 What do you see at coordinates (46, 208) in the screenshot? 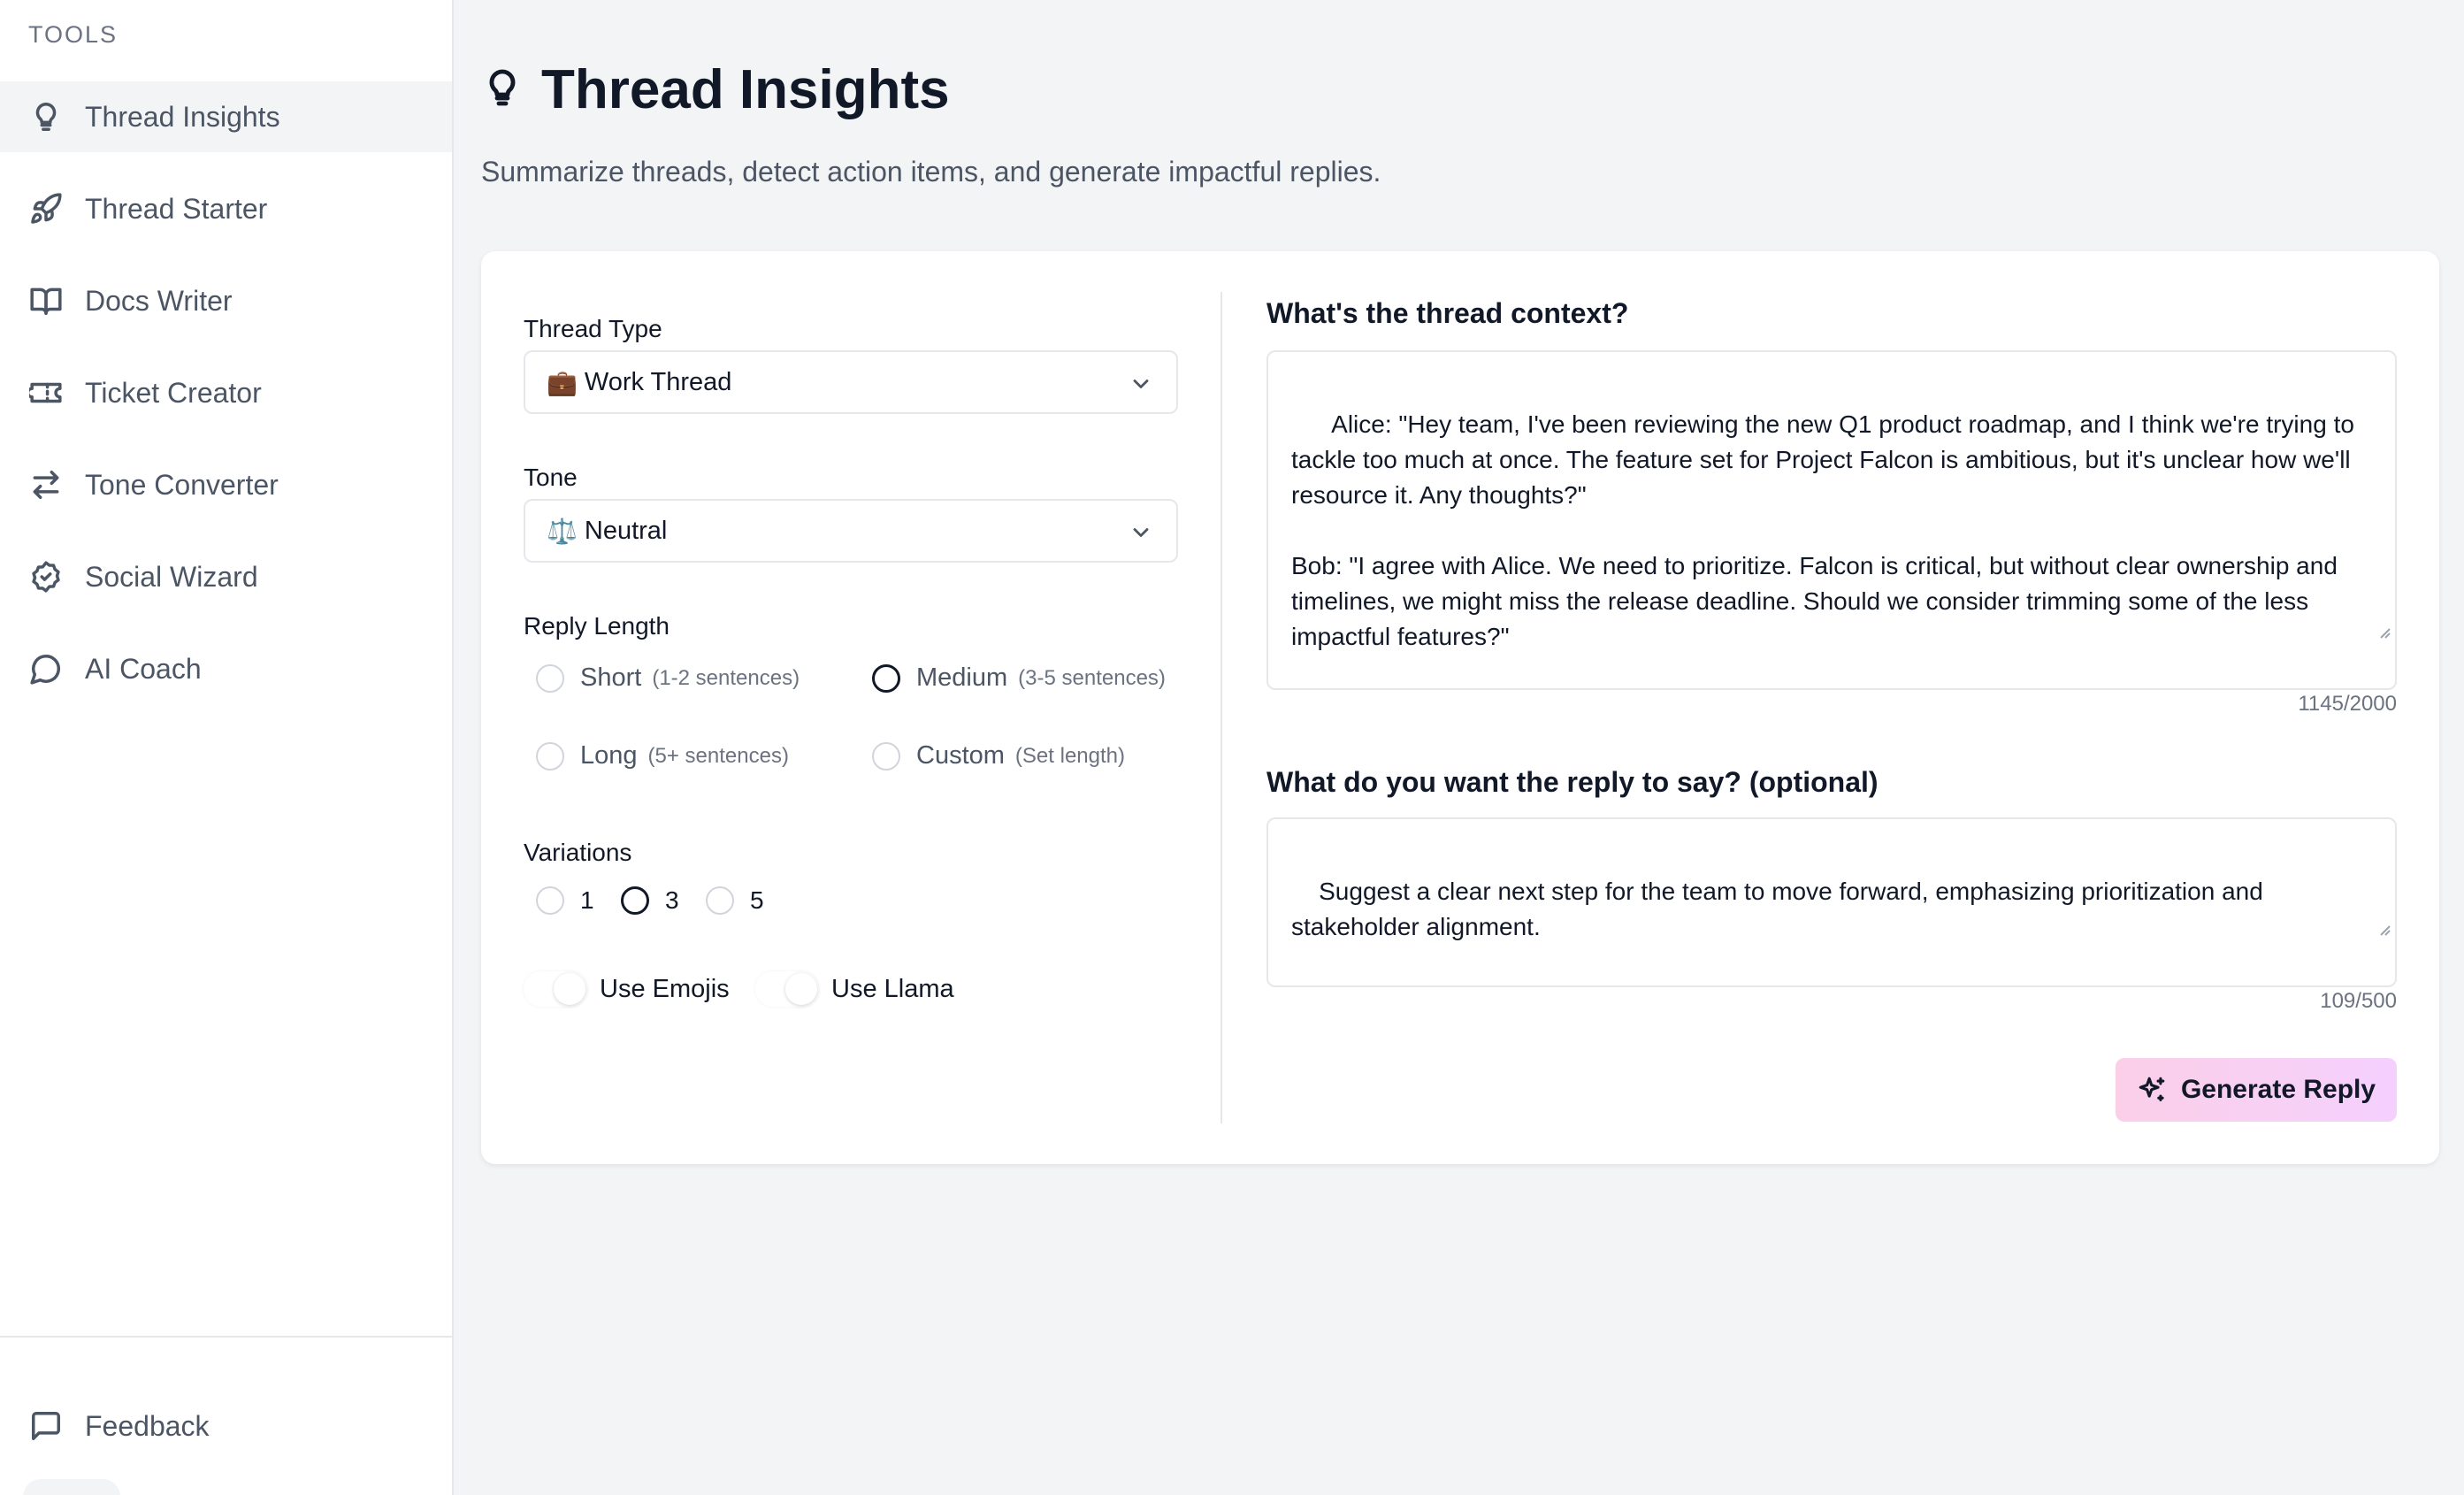
I see `rocket-icon` at bounding box center [46, 208].